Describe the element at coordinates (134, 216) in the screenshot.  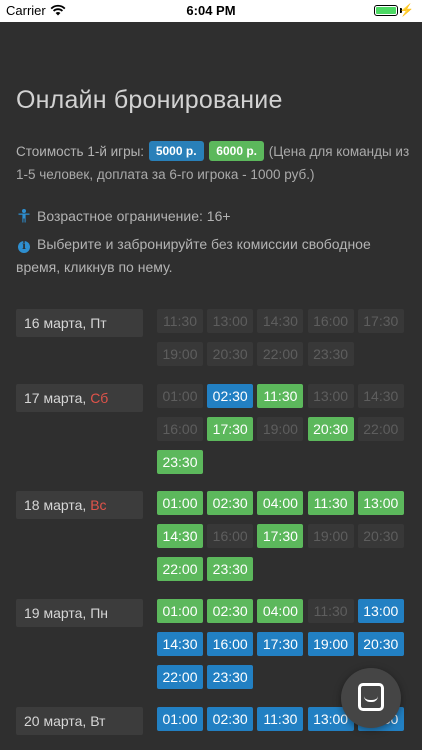
I see `age-restriction-text: Возрастное ограничение: 16+` at that location.